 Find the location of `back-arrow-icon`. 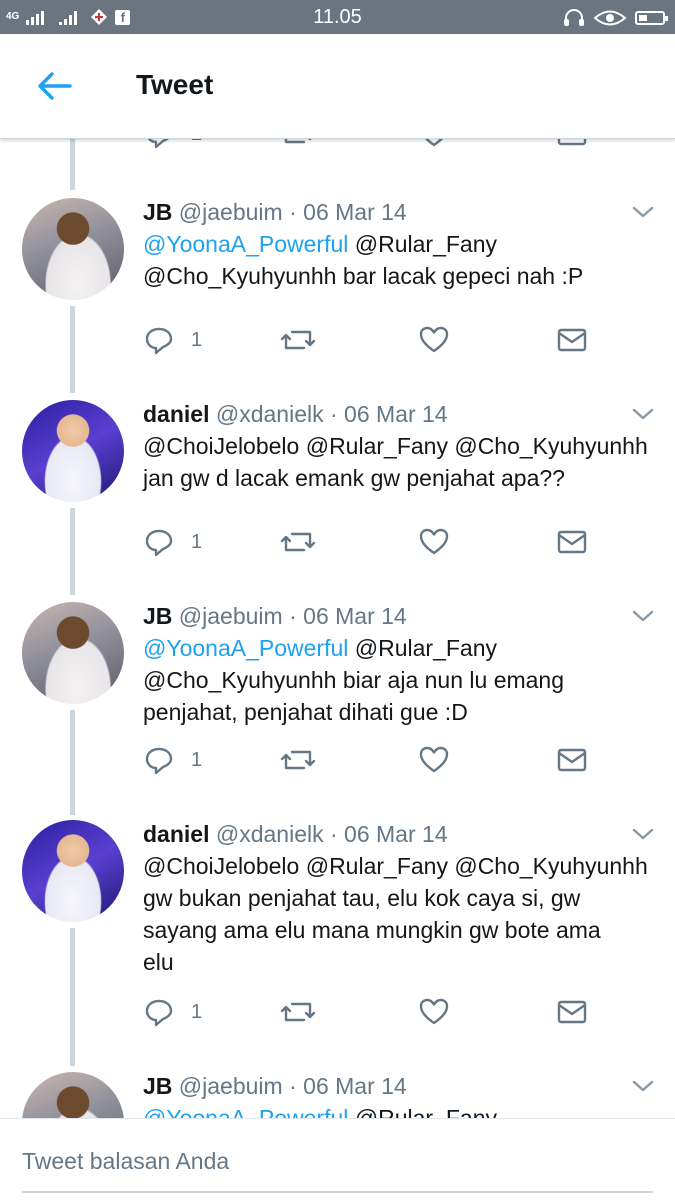

back-arrow-icon is located at coordinates (54, 86).